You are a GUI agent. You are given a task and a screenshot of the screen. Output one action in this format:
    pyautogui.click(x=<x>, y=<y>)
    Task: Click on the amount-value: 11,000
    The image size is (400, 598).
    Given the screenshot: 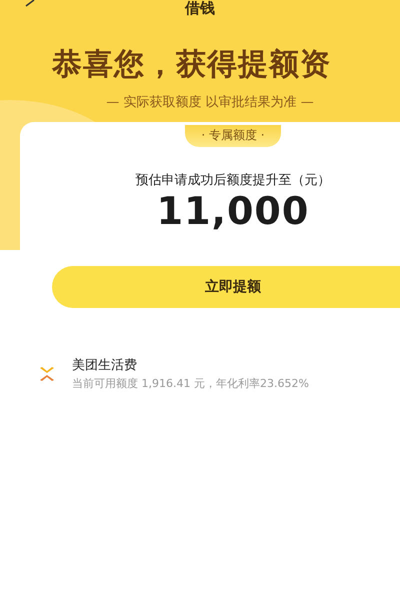 What is the action you would take?
    pyautogui.click(x=233, y=210)
    